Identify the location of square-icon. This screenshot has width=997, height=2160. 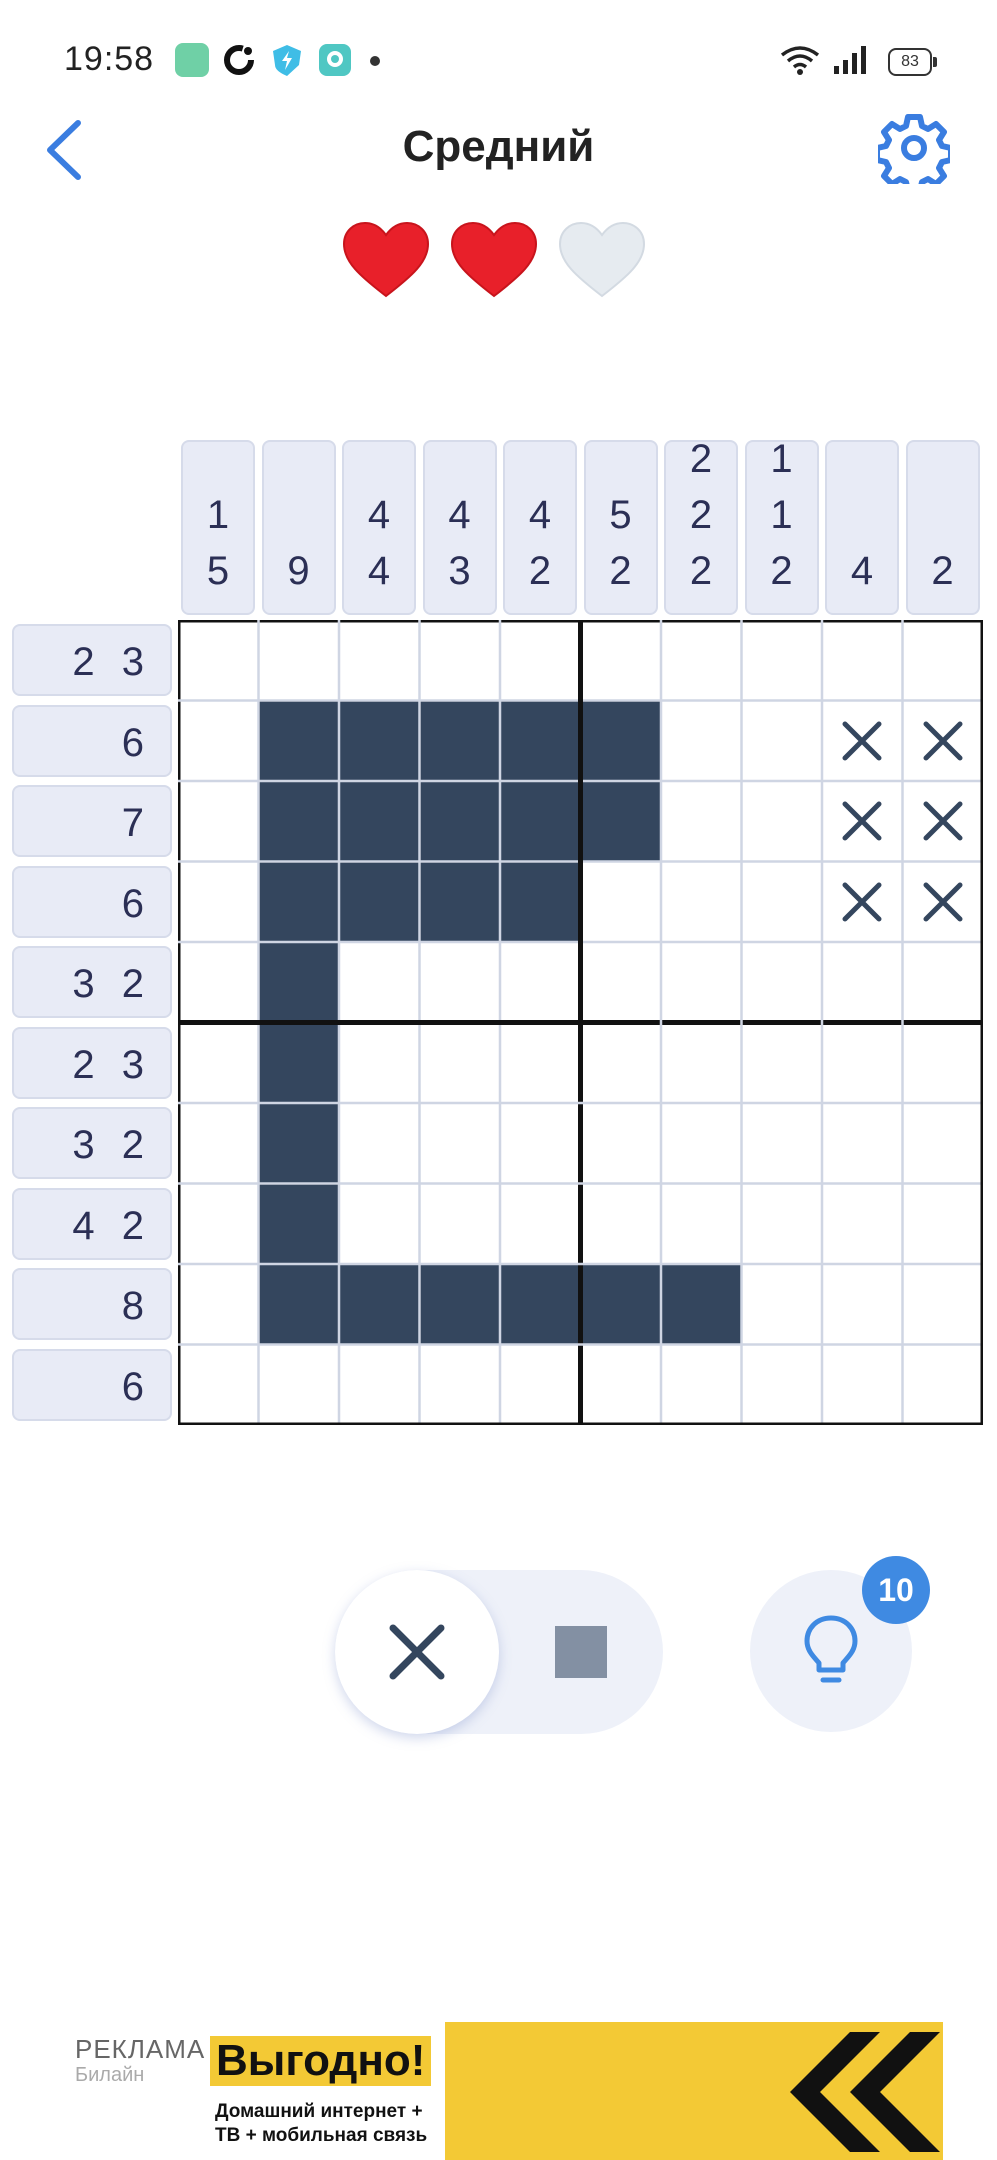
(581, 1652).